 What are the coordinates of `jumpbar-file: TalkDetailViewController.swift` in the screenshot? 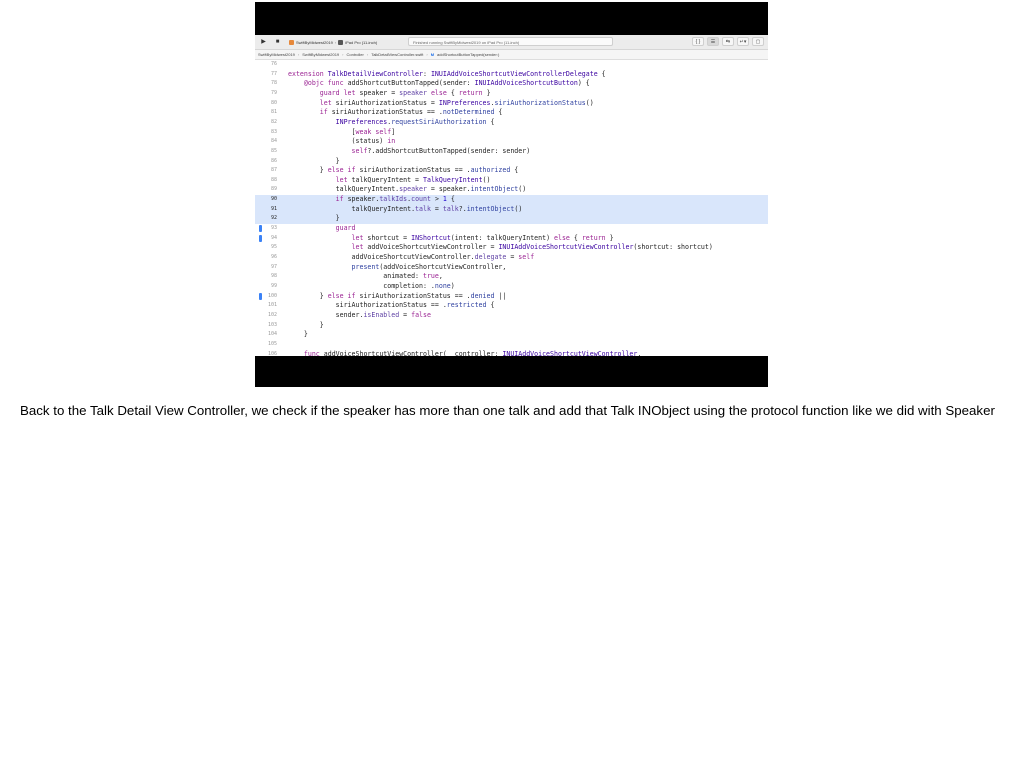 It's located at (397, 54).